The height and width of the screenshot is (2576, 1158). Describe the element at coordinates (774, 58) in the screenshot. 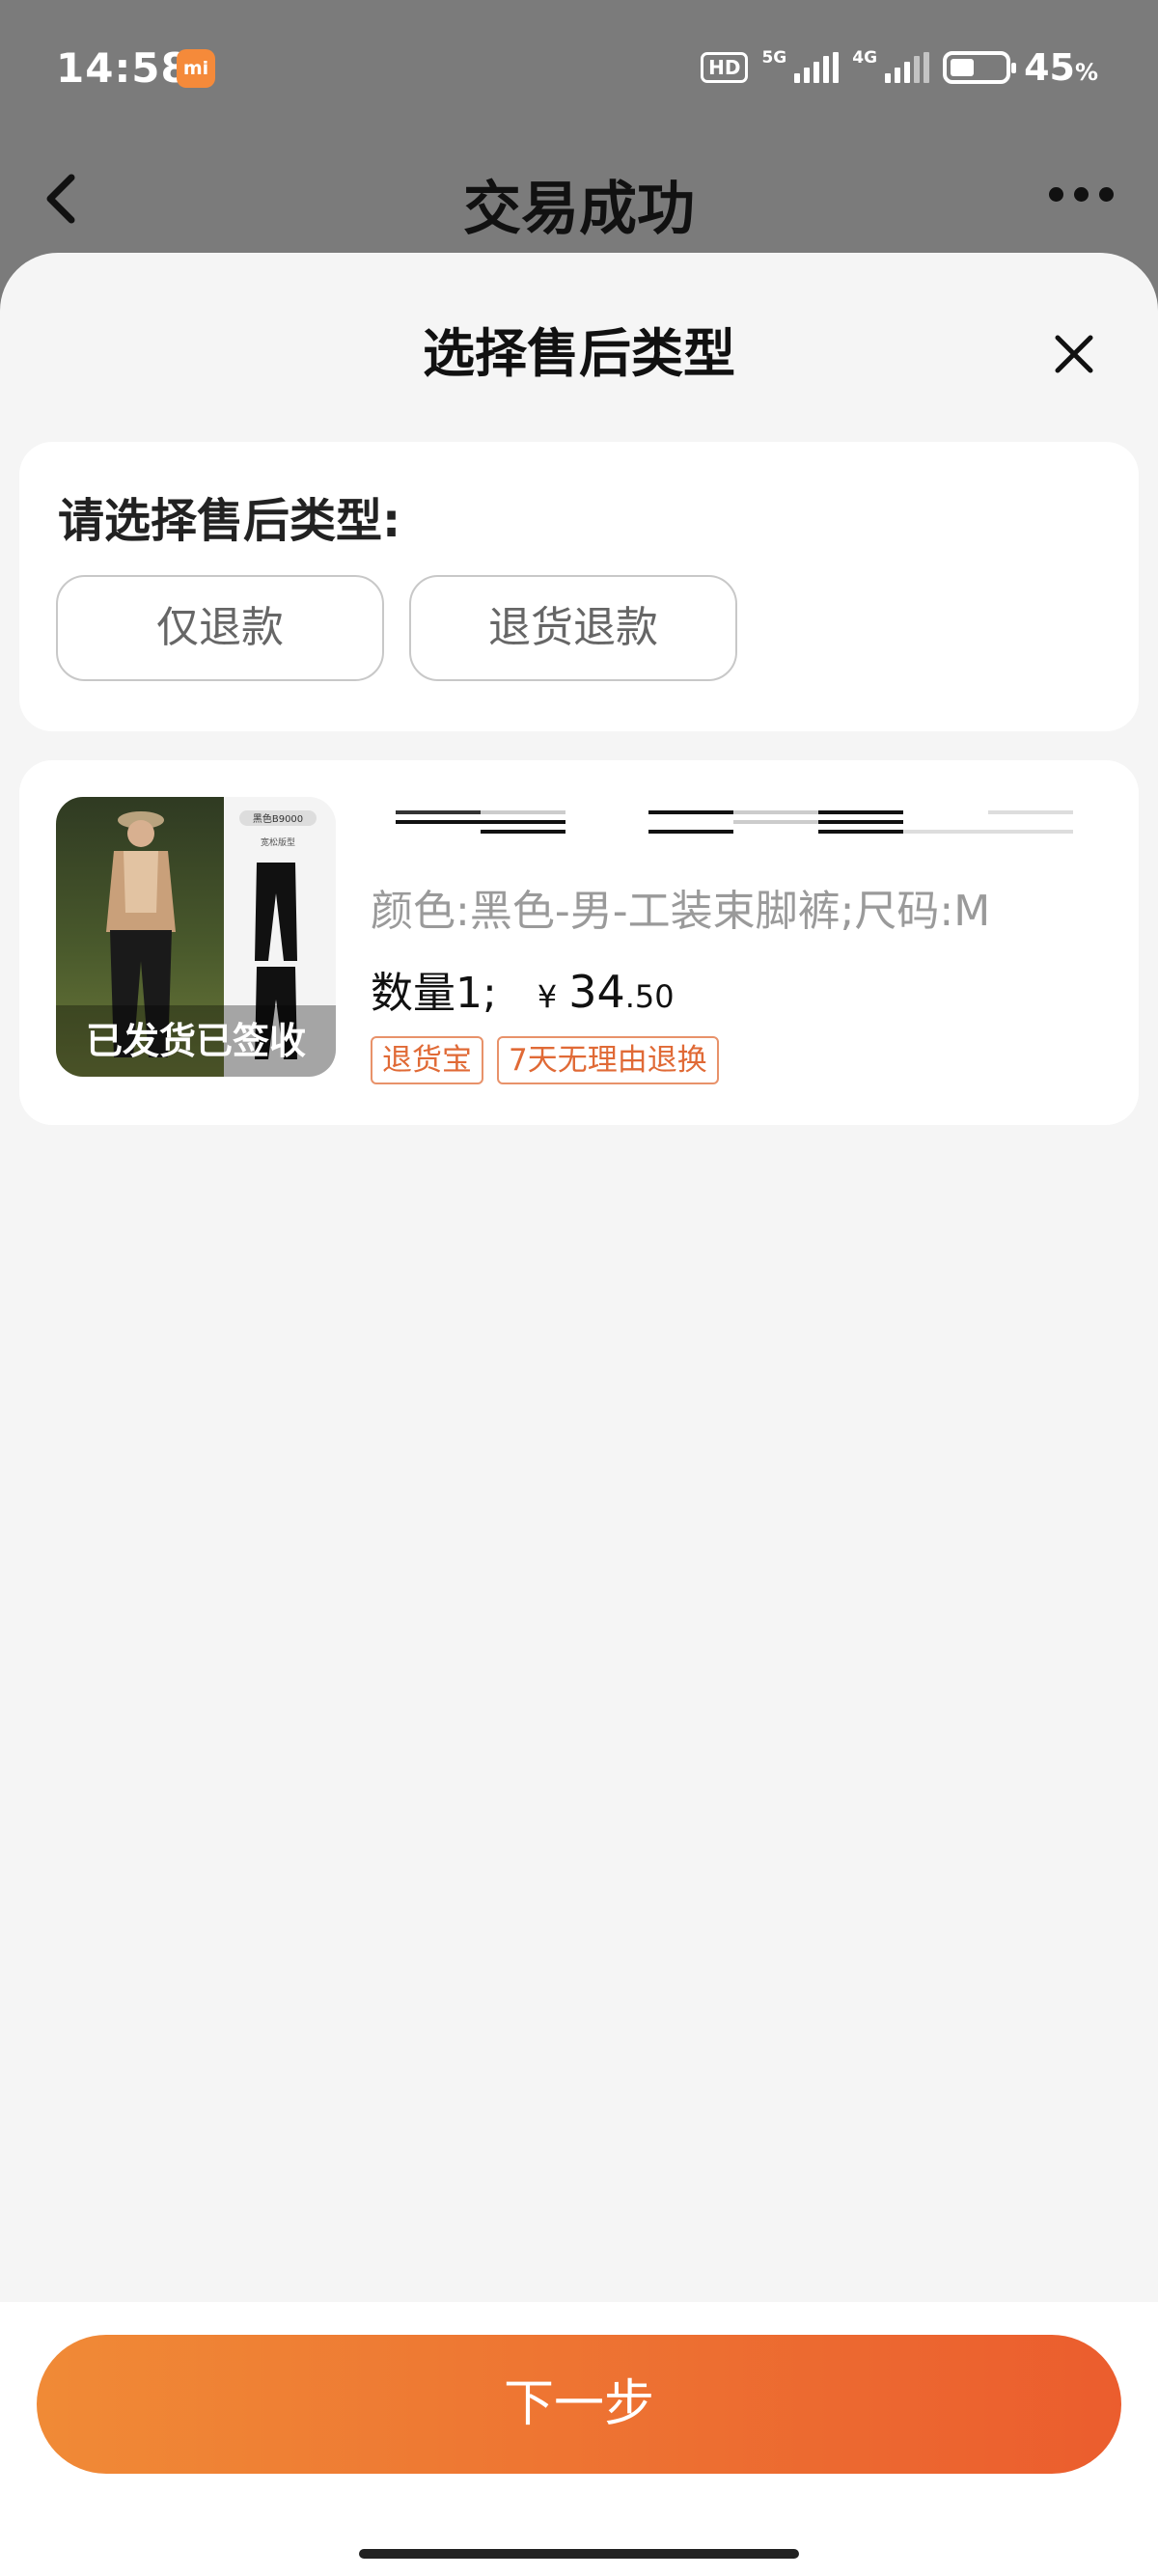

I see `network-5g-label: 5G` at that location.